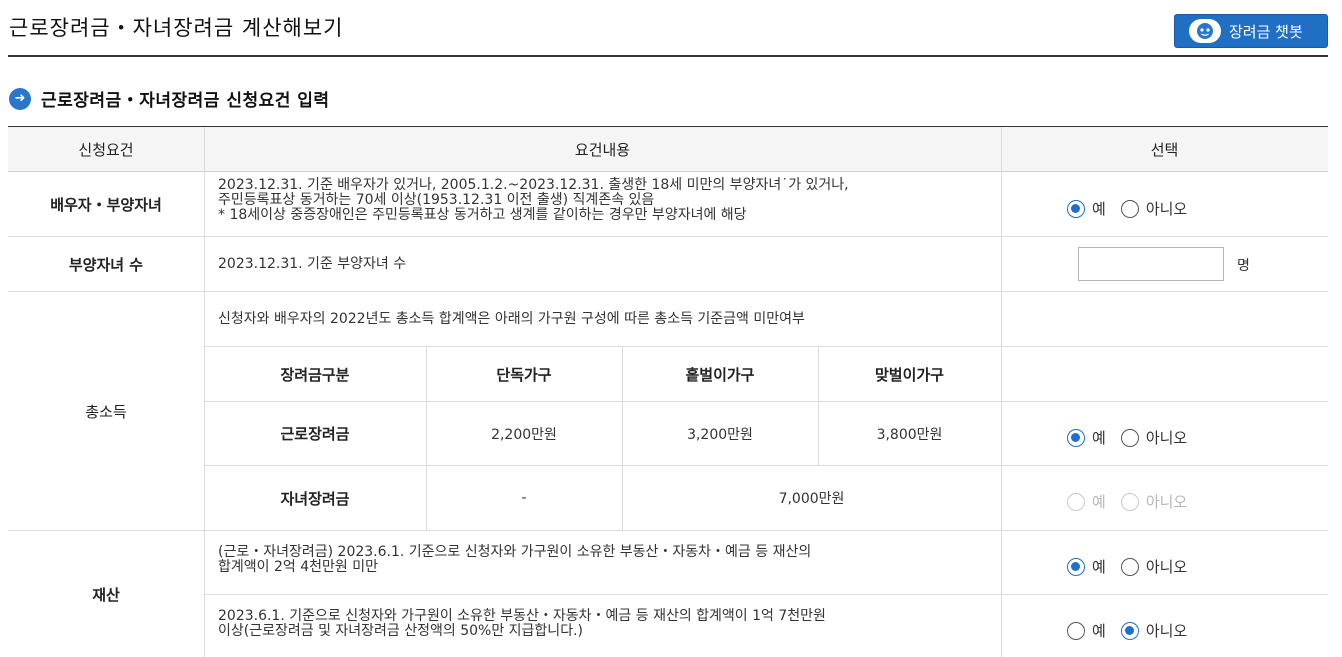  What do you see at coordinates (1129, 501) in the screenshot?
I see `income-child-no-radio` at bounding box center [1129, 501].